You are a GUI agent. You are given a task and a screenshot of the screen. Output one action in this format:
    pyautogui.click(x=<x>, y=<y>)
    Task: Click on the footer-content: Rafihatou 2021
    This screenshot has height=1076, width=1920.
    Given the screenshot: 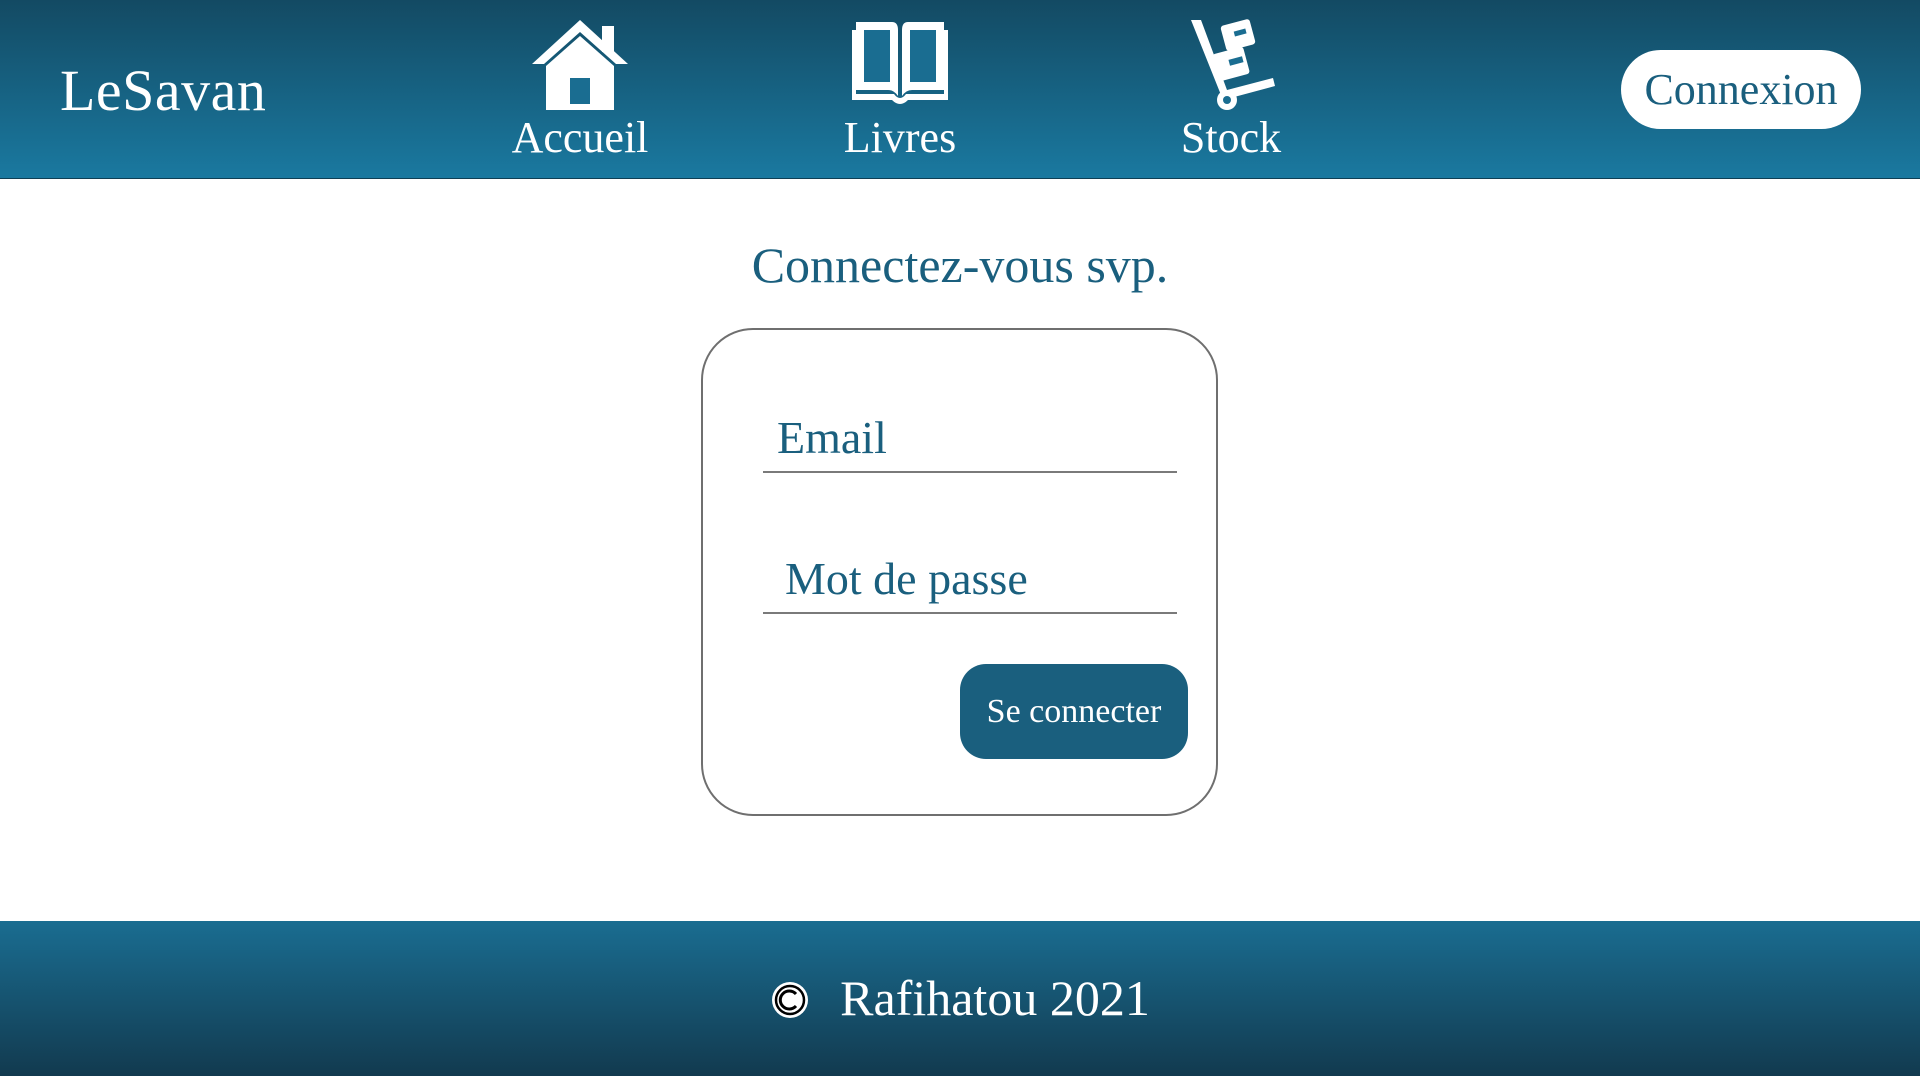 What is the action you would take?
    pyautogui.click(x=960, y=998)
    